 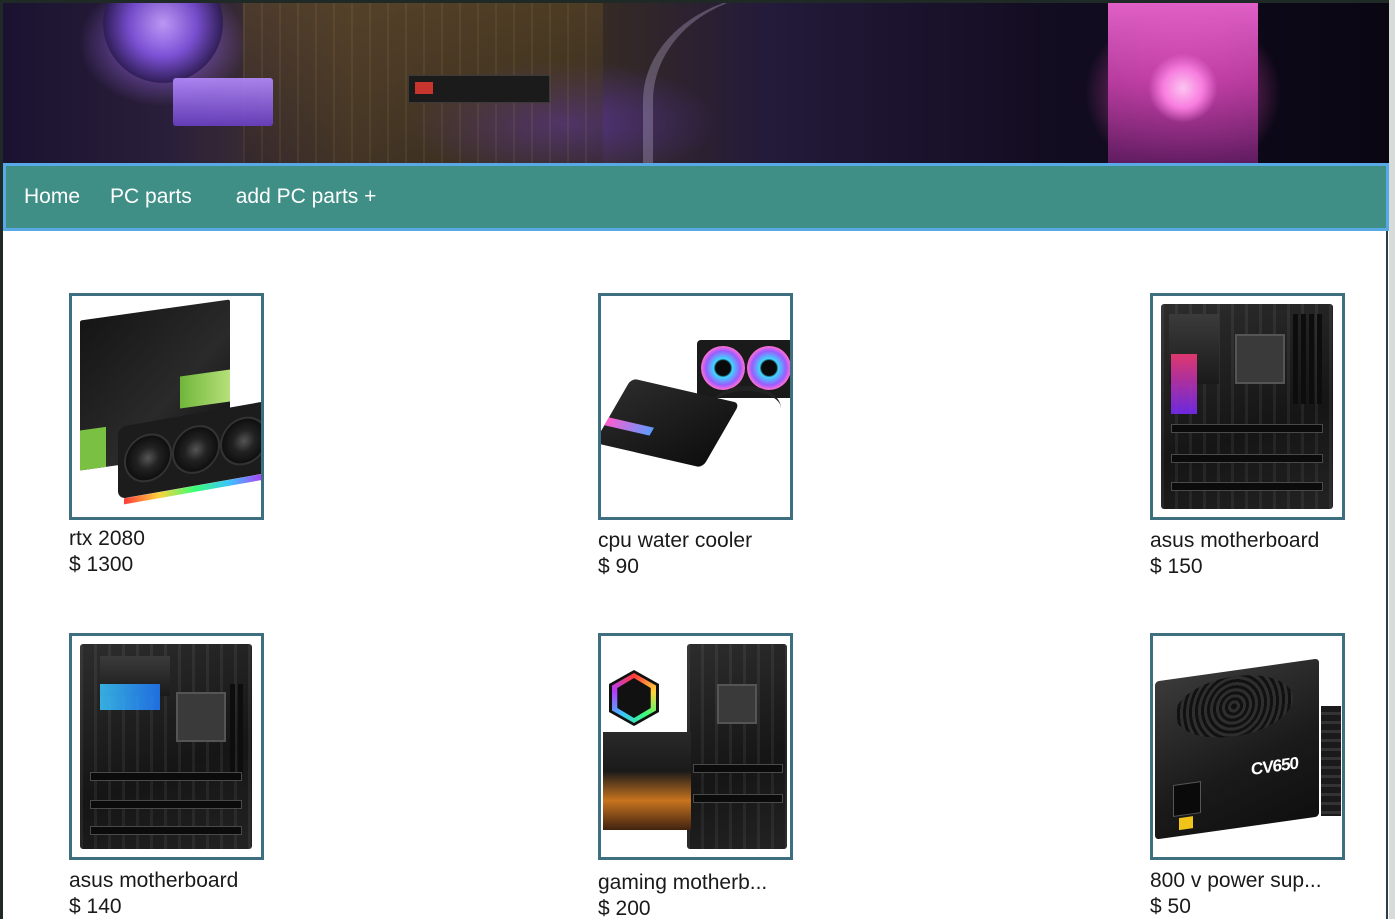 I want to click on product-price: $ 200, so click(x=624, y=908).